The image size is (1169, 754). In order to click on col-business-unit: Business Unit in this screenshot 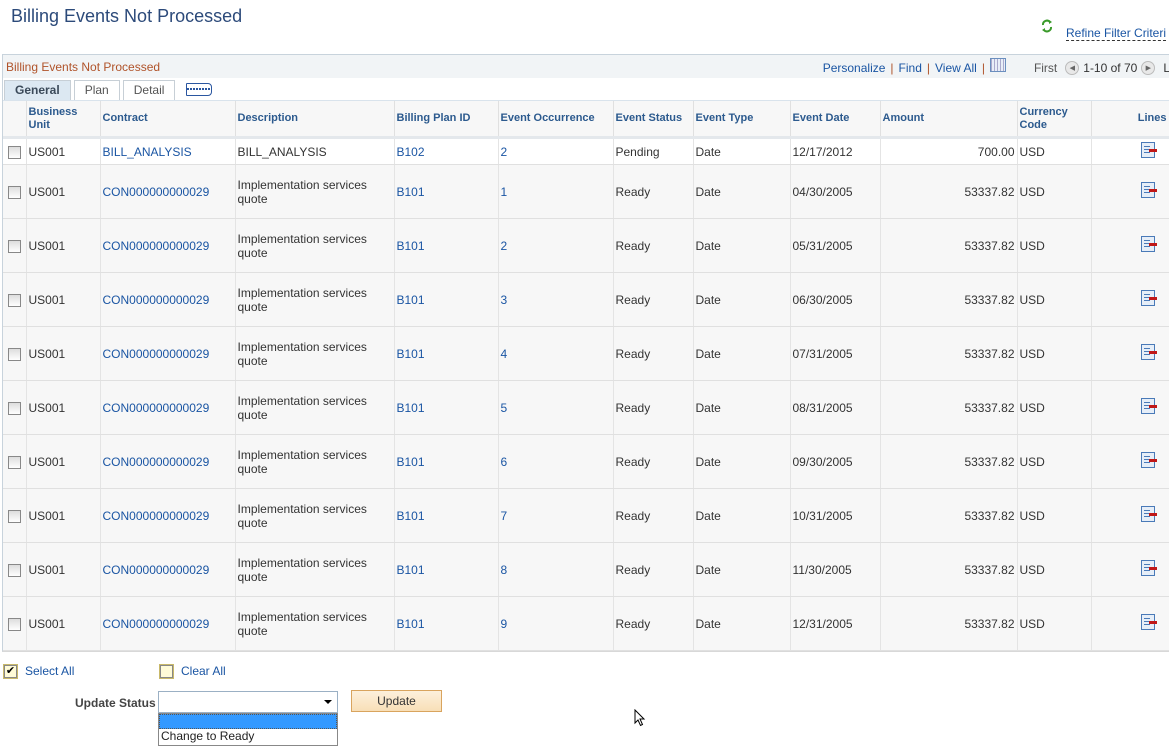, I will do `click(63, 120)`.